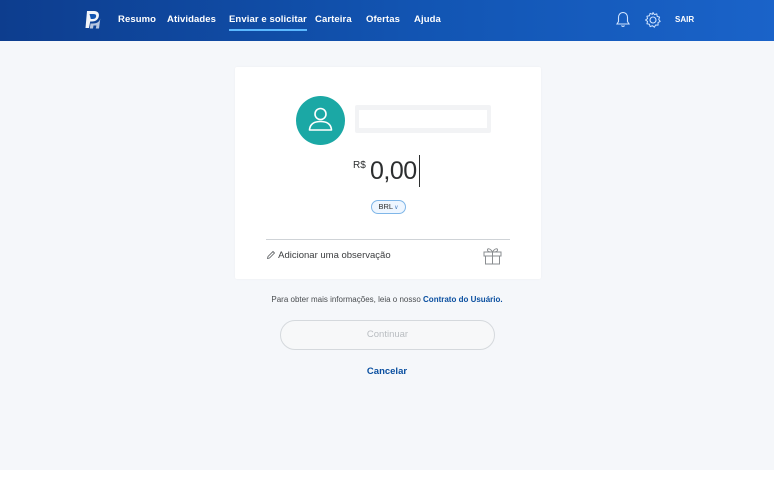 This screenshot has height=484, width=774. I want to click on recipient-field-inner, so click(423, 119).